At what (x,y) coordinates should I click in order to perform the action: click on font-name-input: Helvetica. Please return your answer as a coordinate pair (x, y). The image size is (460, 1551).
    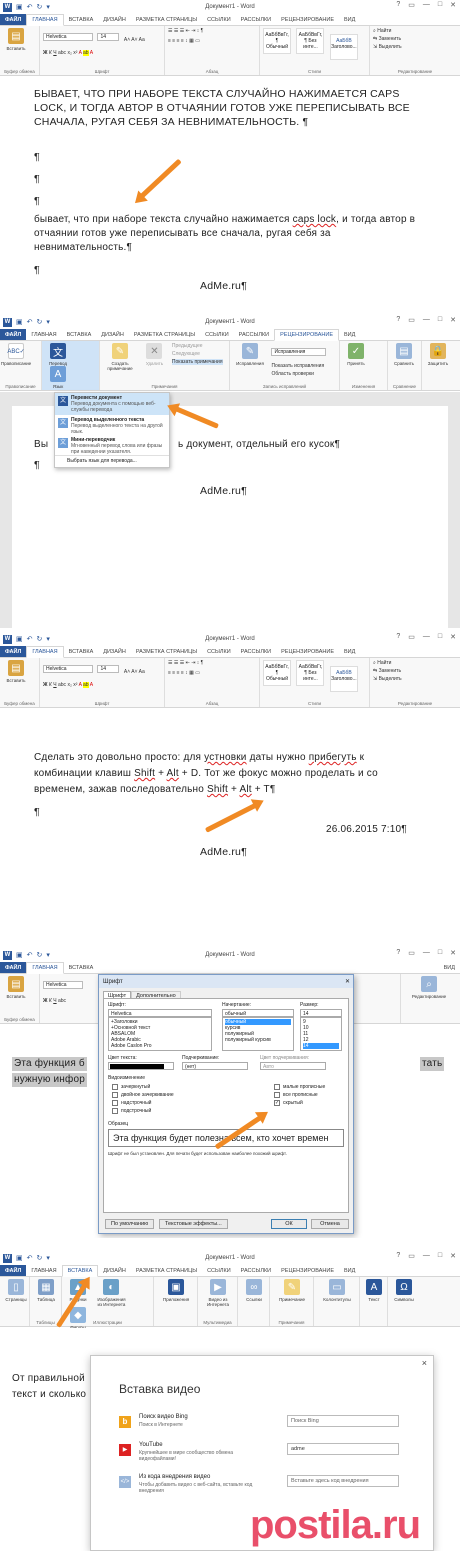
    Looking at the image, I should click on (160, 1013).